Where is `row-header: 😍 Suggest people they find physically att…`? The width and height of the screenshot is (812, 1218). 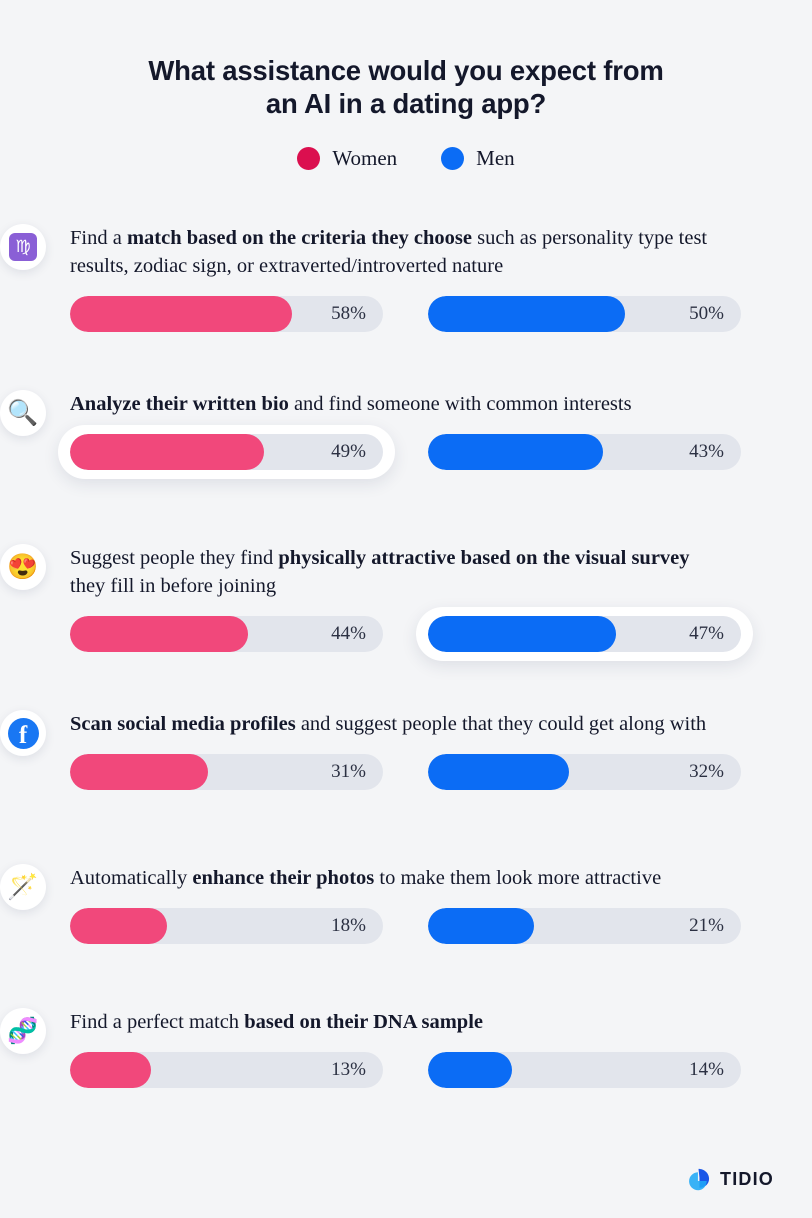 row-header: 😍 Suggest people they find physically att… is located at coordinates (406, 572).